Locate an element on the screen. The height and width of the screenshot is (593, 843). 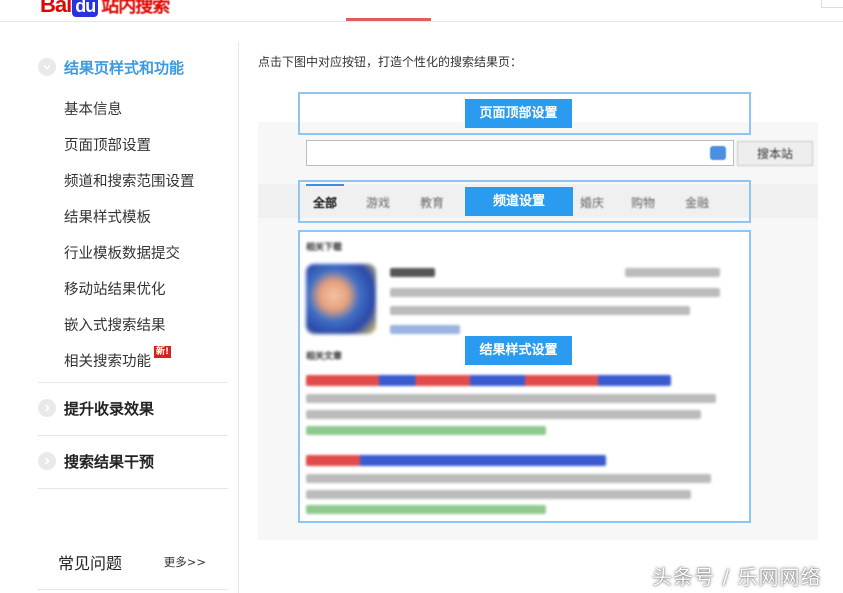
header-settings-button: 页面顶部设置 is located at coordinates (518, 113).